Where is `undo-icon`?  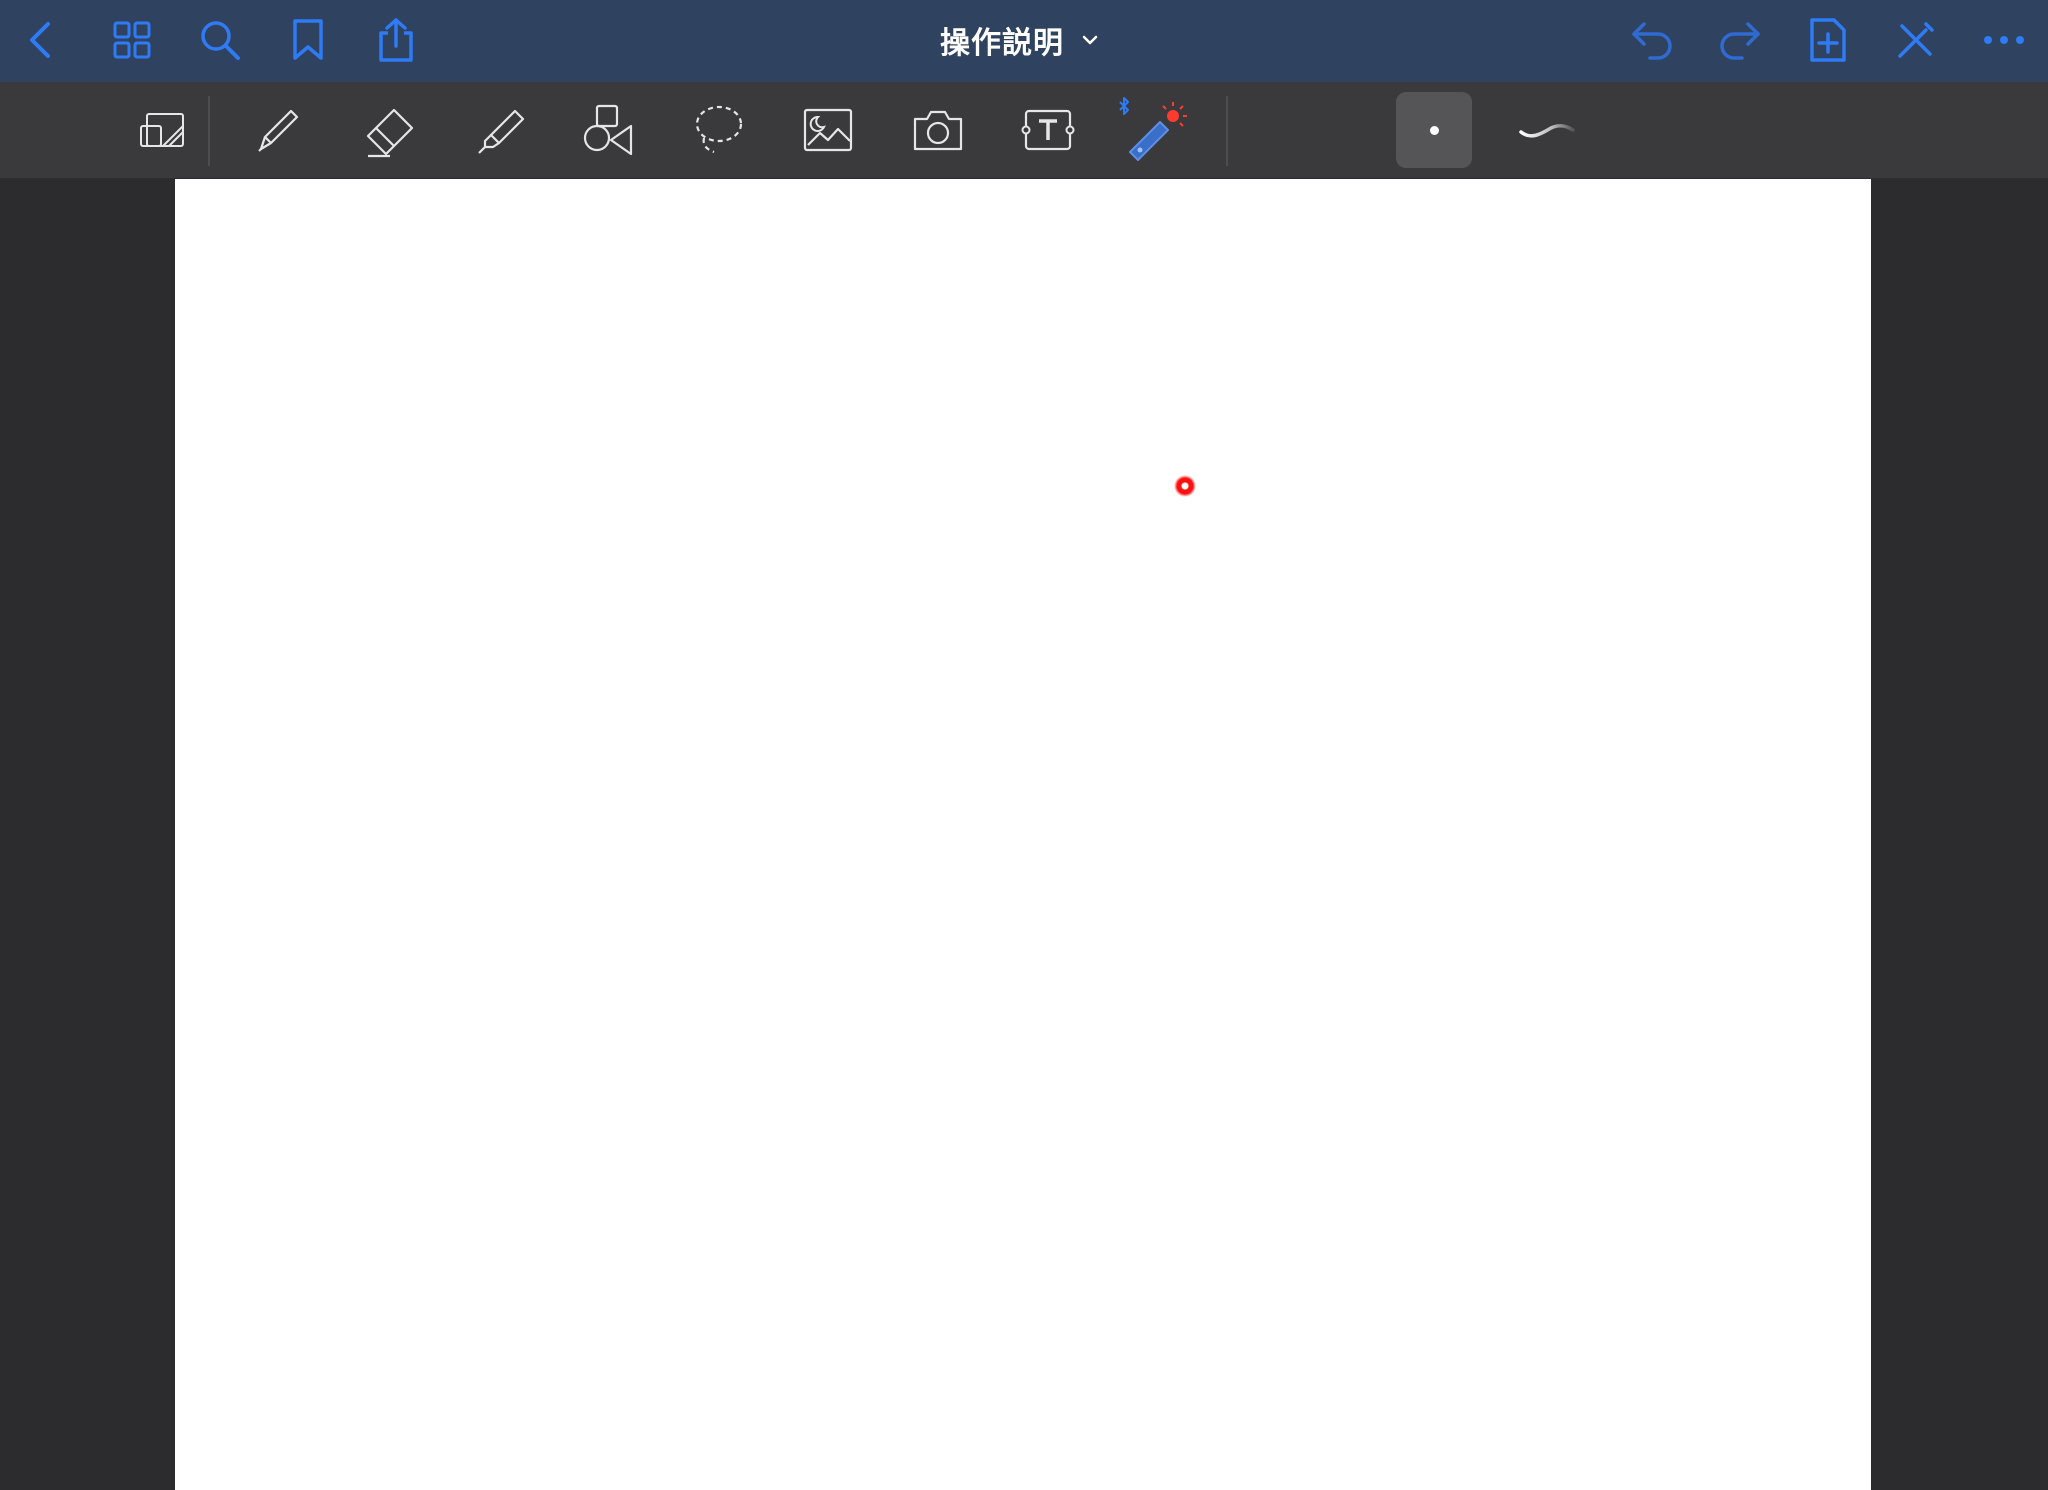
undo-icon is located at coordinates (1652, 41).